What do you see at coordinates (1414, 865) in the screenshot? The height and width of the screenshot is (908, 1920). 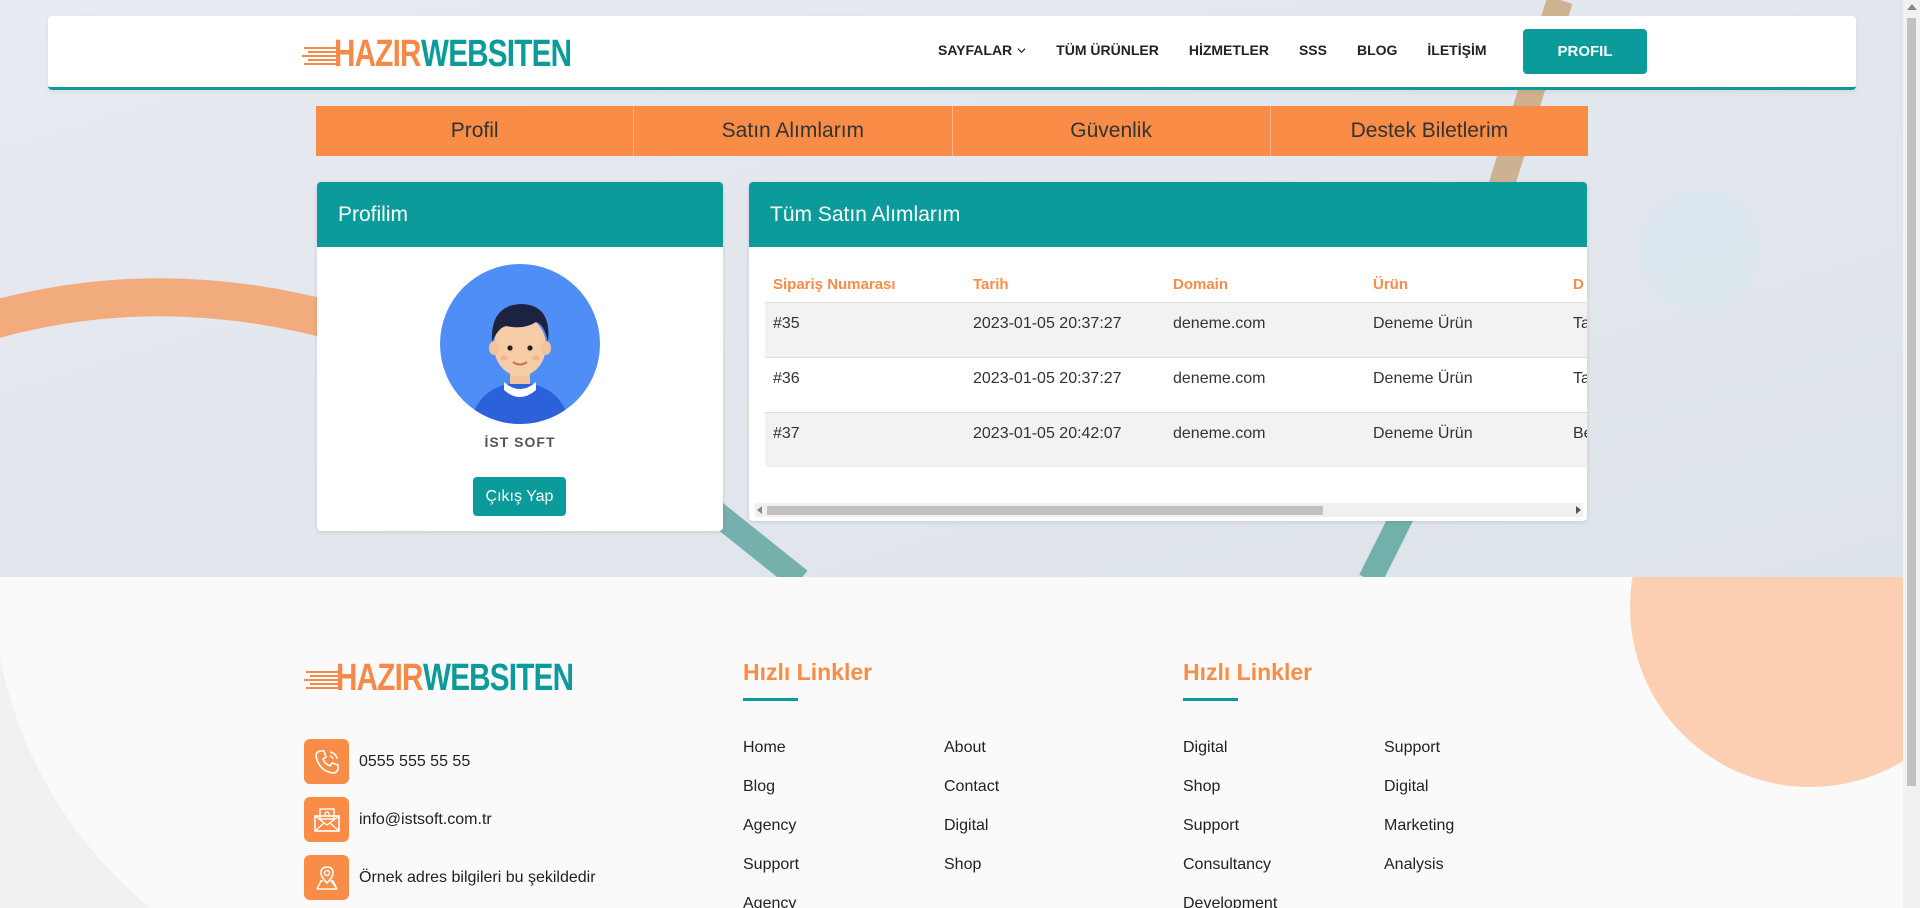 I see `footer-link: Analysis` at bounding box center [1414, 865].